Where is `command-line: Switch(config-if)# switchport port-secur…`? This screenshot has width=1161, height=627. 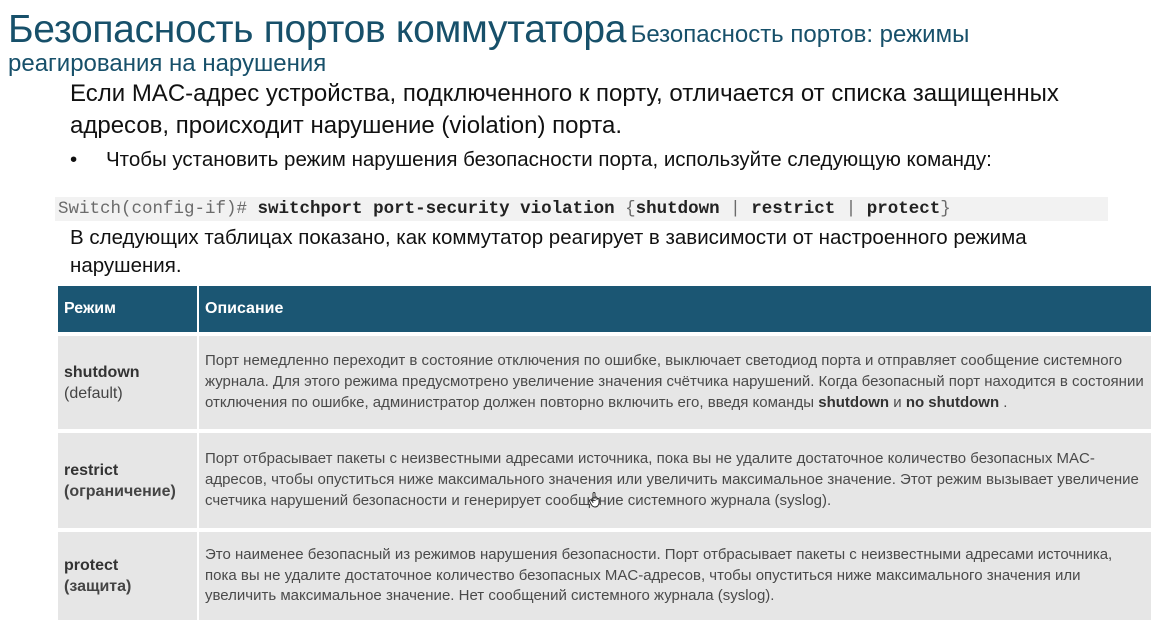 command-line: Switch(config-if)# switchport port-secur… is located at coordinates (581, 209).